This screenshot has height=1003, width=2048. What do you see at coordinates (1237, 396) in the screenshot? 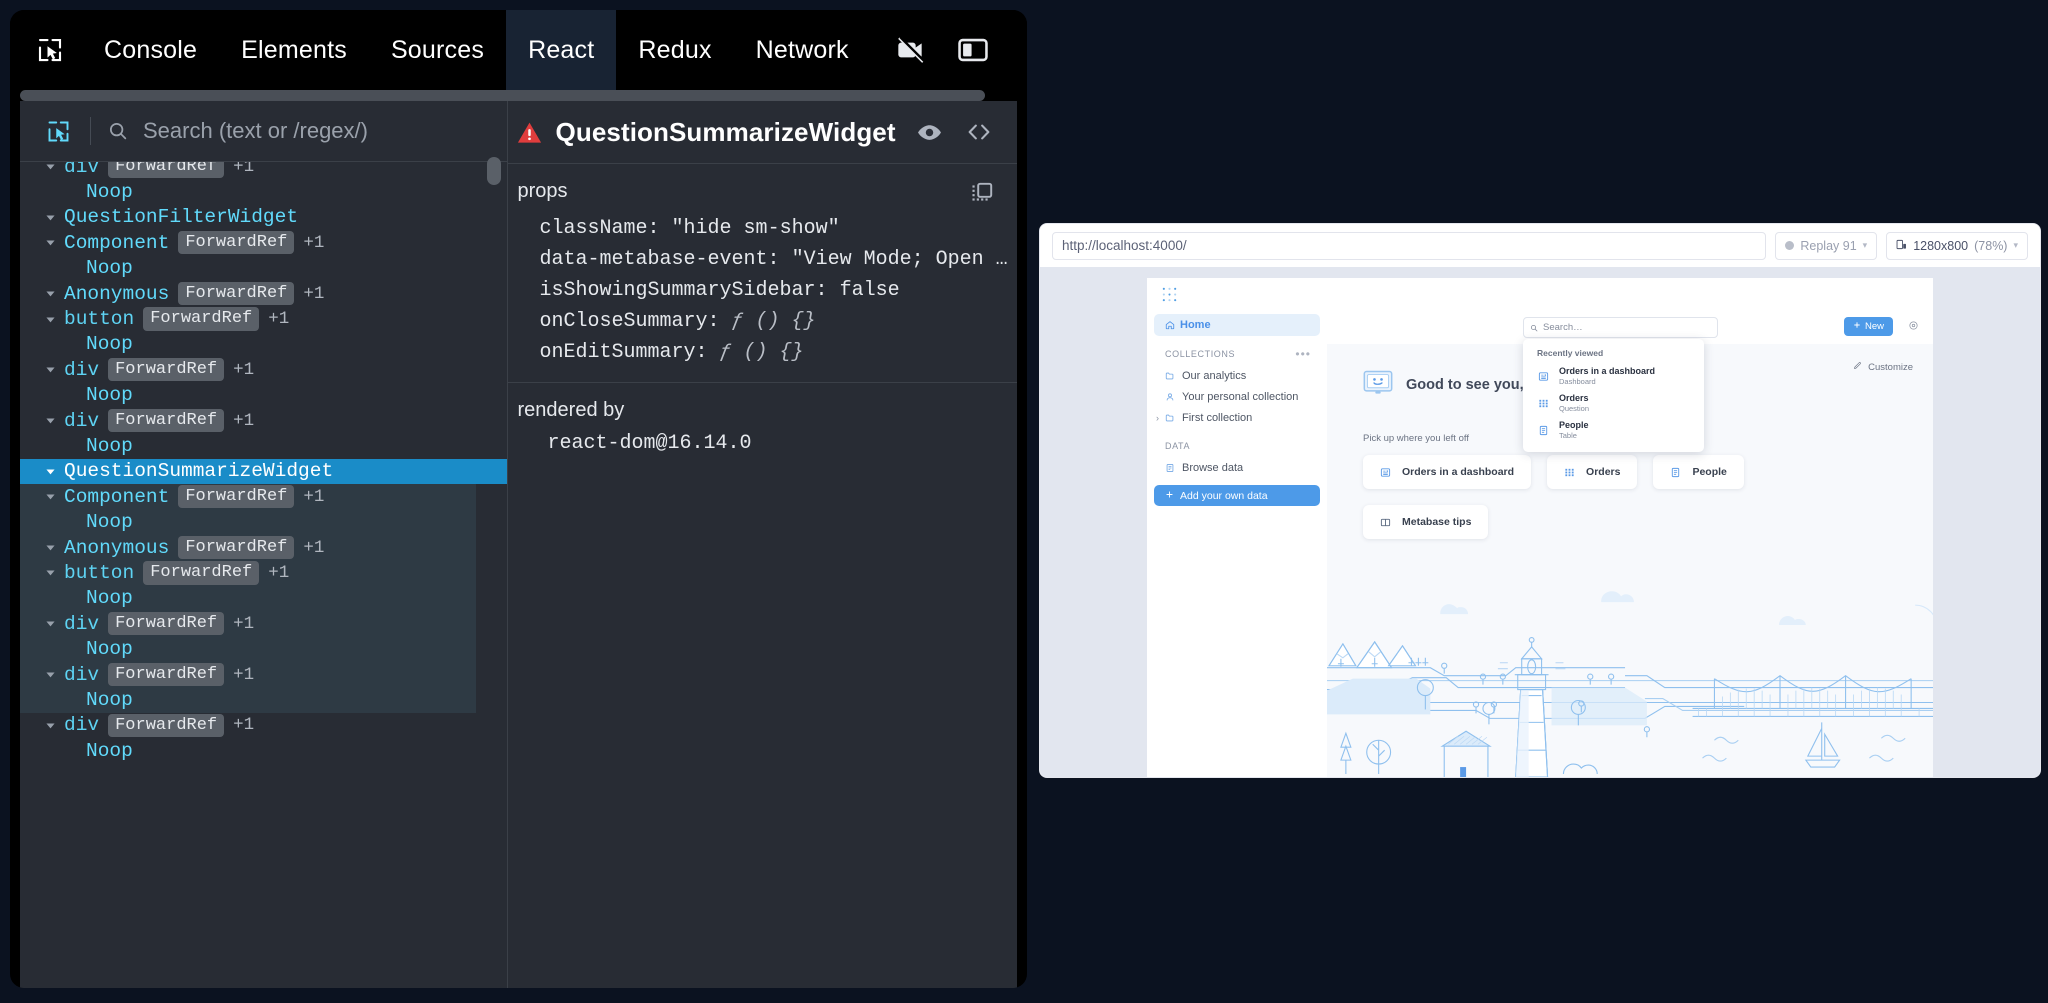
I see `sidebar-collection-item: Your personal collection` at bounding box center [1237, 396].